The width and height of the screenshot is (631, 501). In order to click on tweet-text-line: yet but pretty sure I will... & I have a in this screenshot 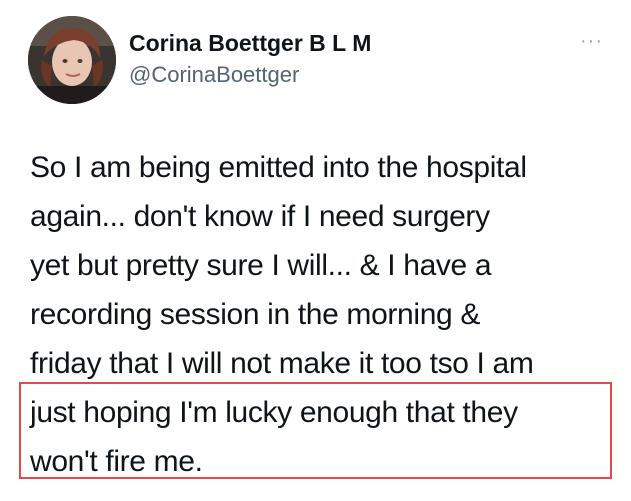, I will do `click(261, 265)`.